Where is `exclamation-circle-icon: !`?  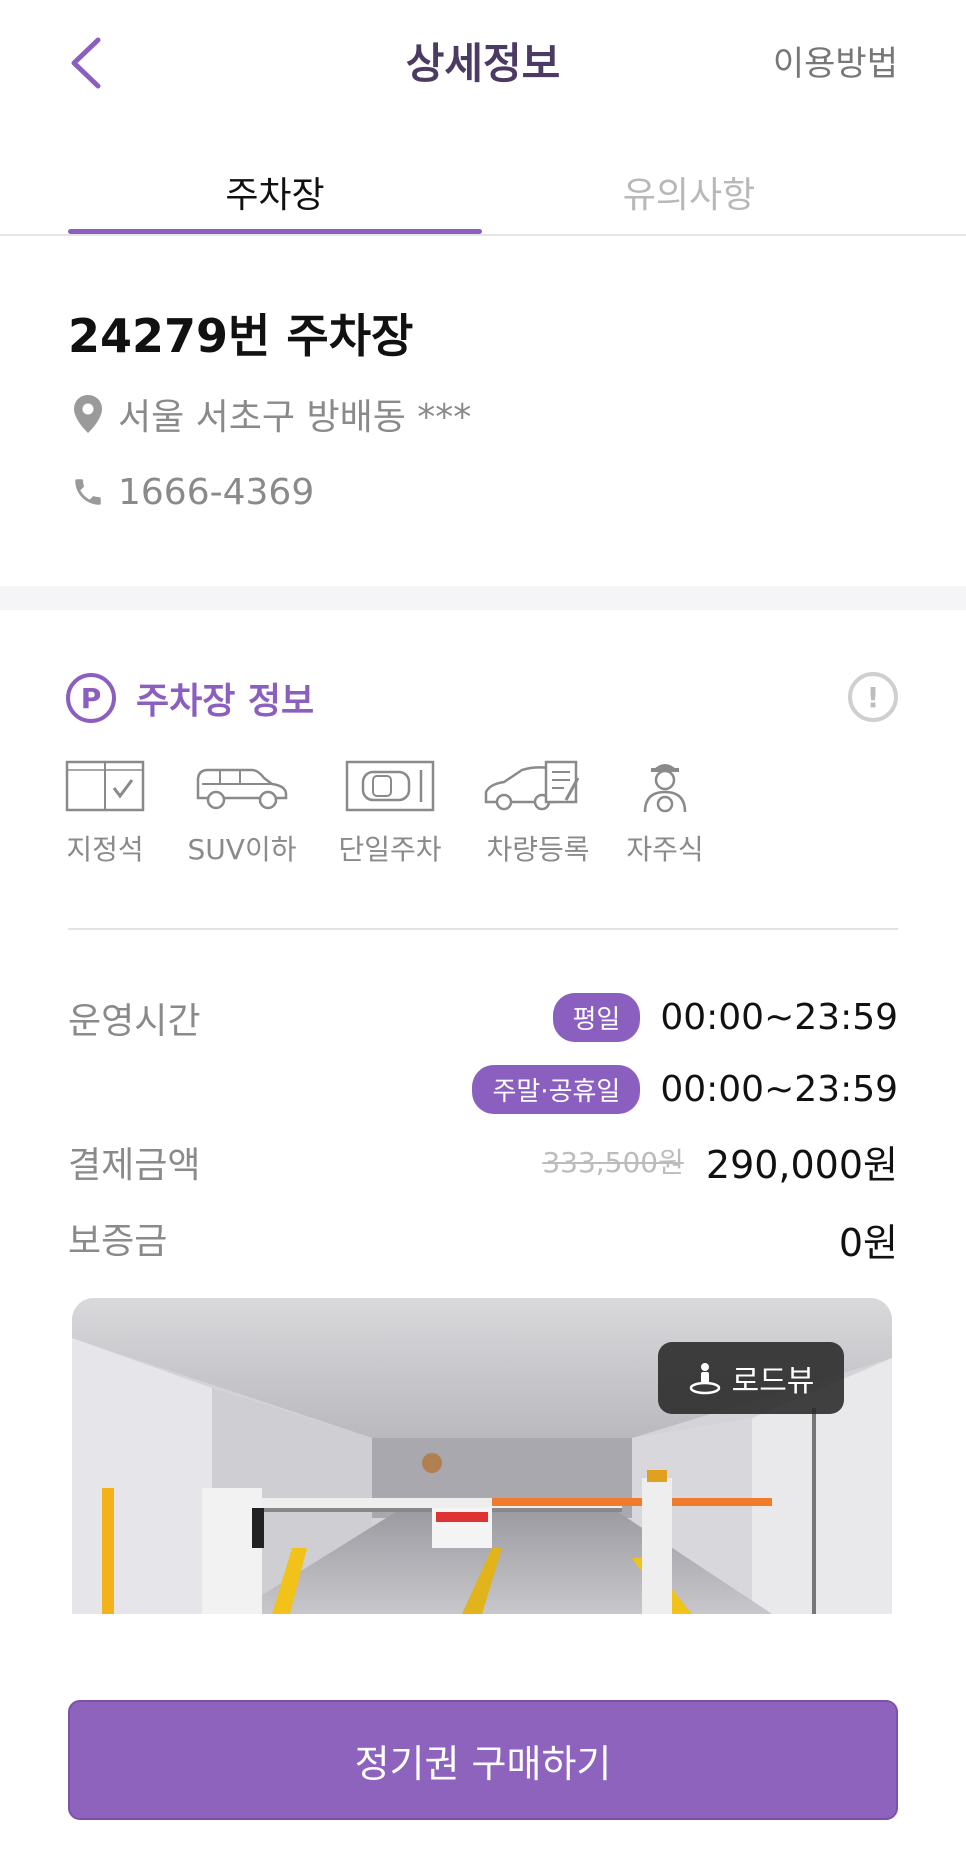 exclamation-circle-icon: ! is located at coordinates (873, 697).